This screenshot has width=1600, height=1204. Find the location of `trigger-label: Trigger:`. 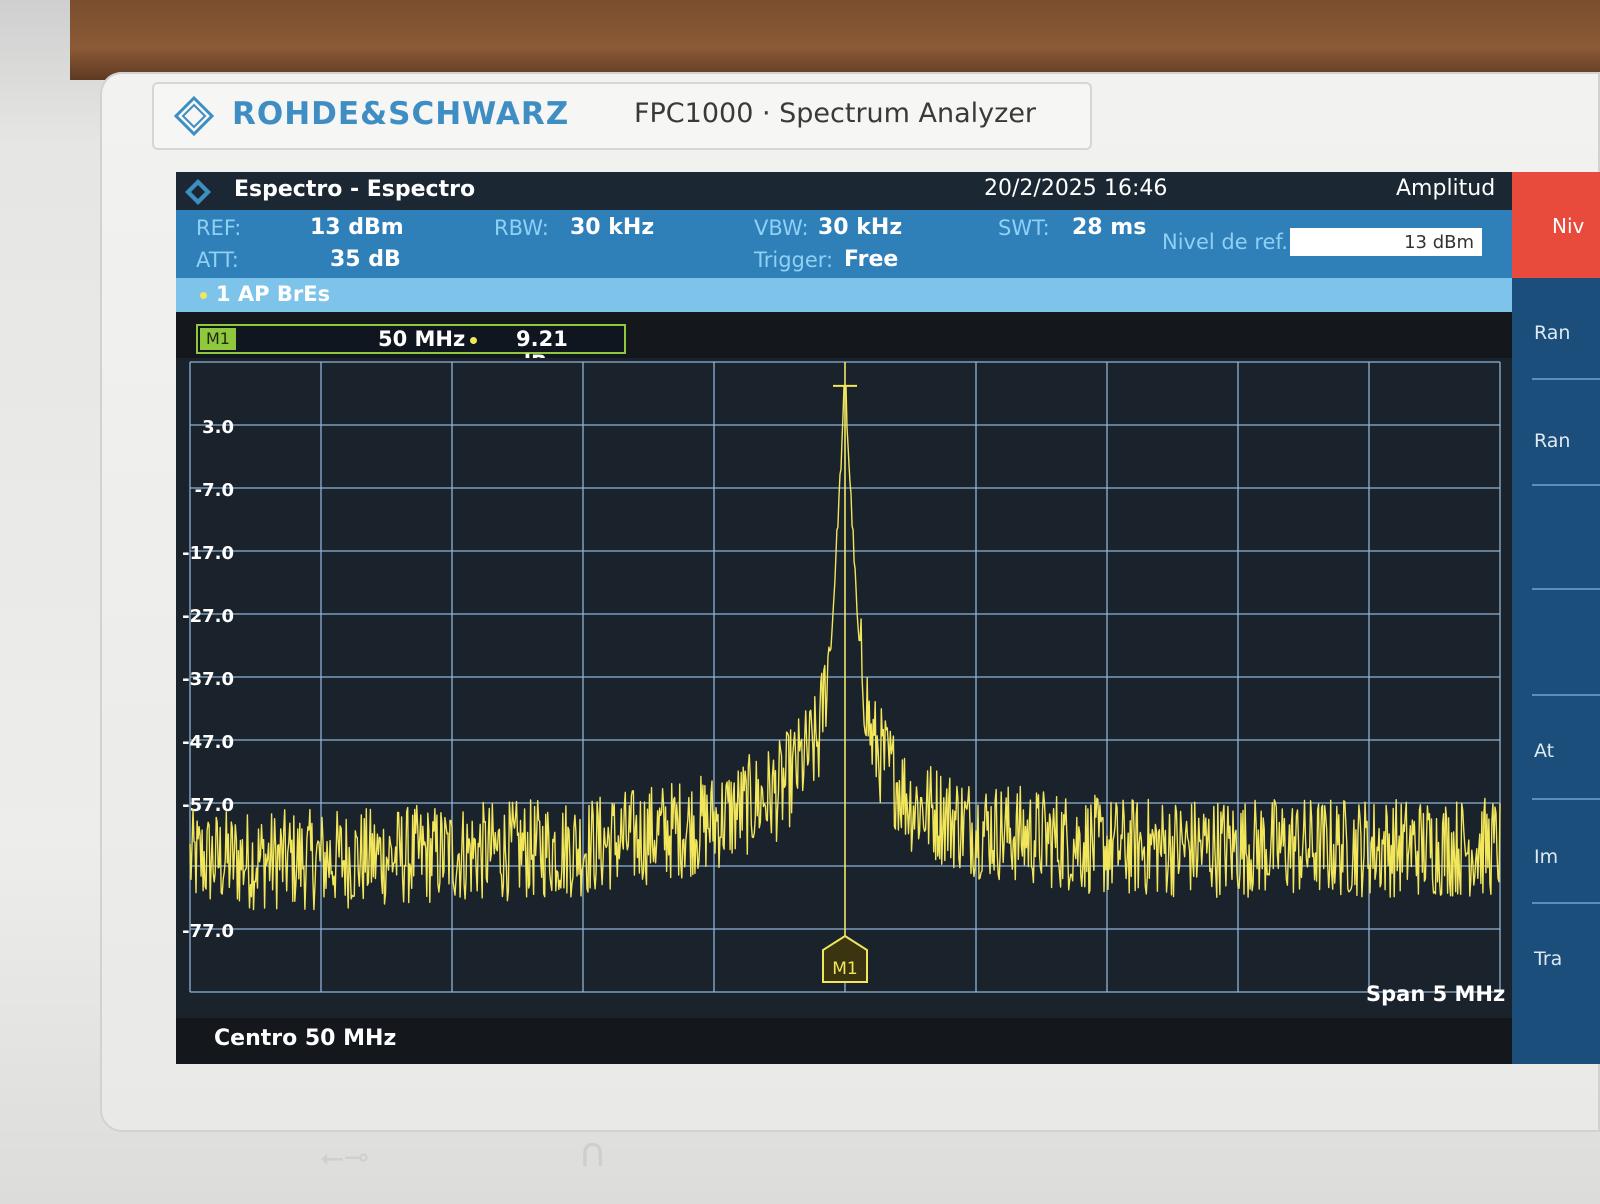

trigger-label: Trigger: is located at coordinates (794, 260).